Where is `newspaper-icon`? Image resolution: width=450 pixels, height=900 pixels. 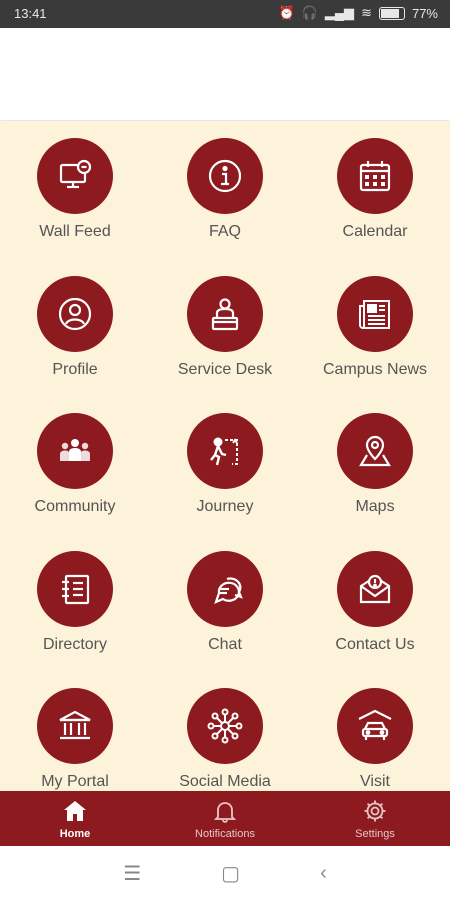 newspaper-icon is located at coordinates (375, 314).